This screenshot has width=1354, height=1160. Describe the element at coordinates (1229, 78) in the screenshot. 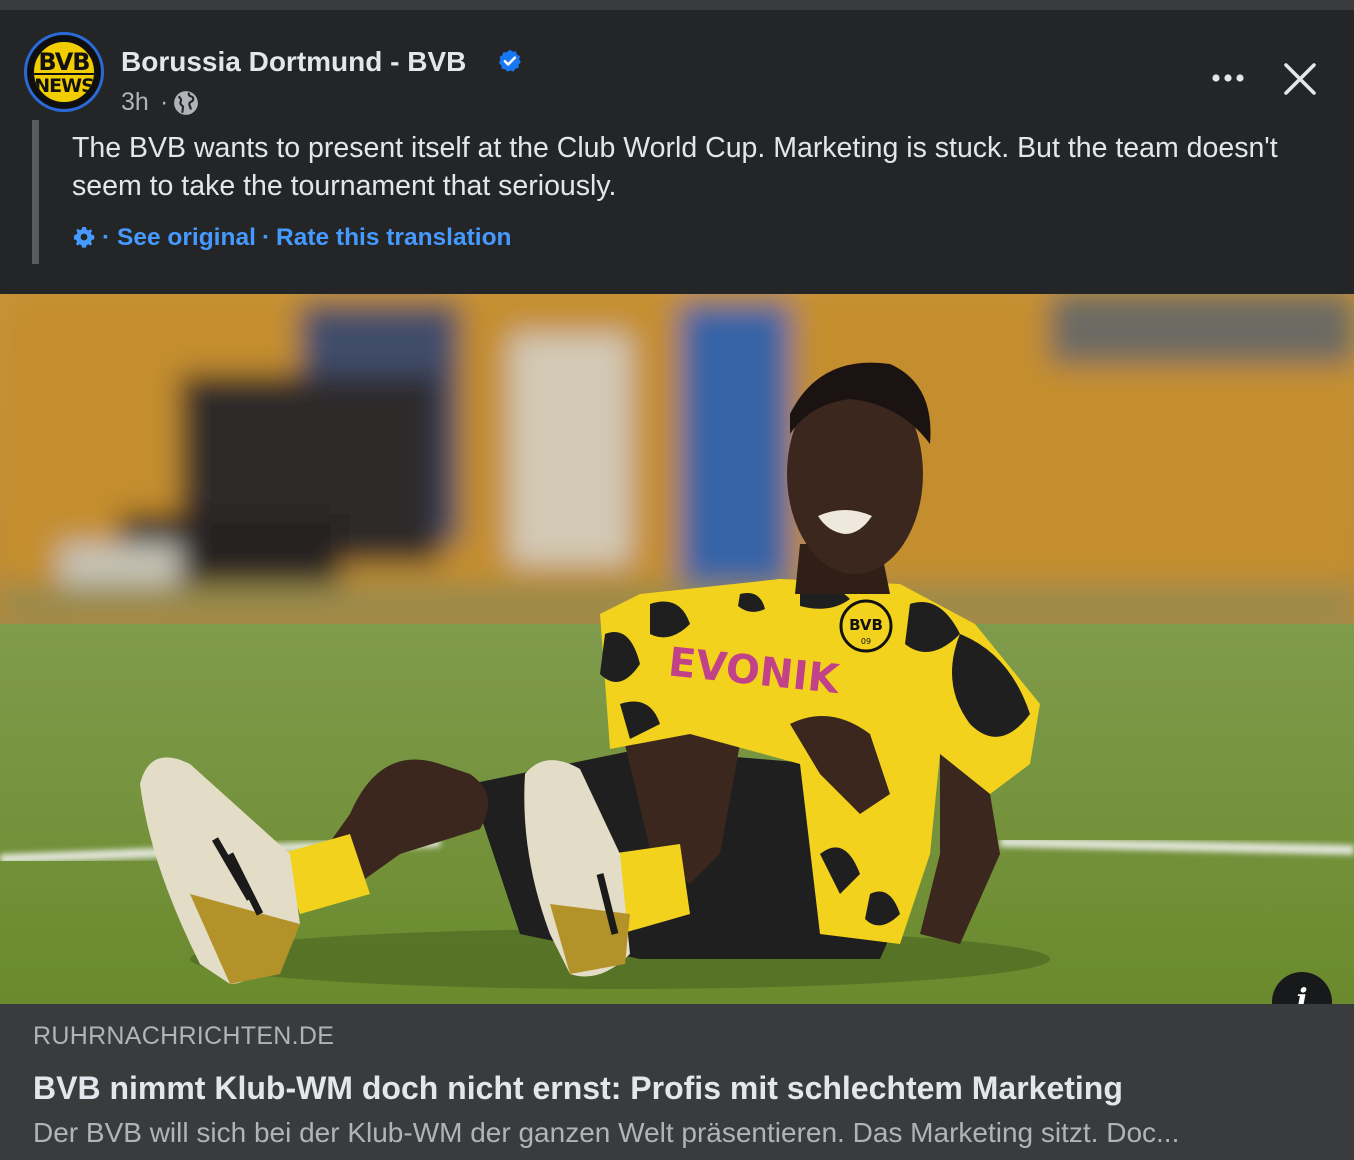

I see `more-options-icon` at that location.